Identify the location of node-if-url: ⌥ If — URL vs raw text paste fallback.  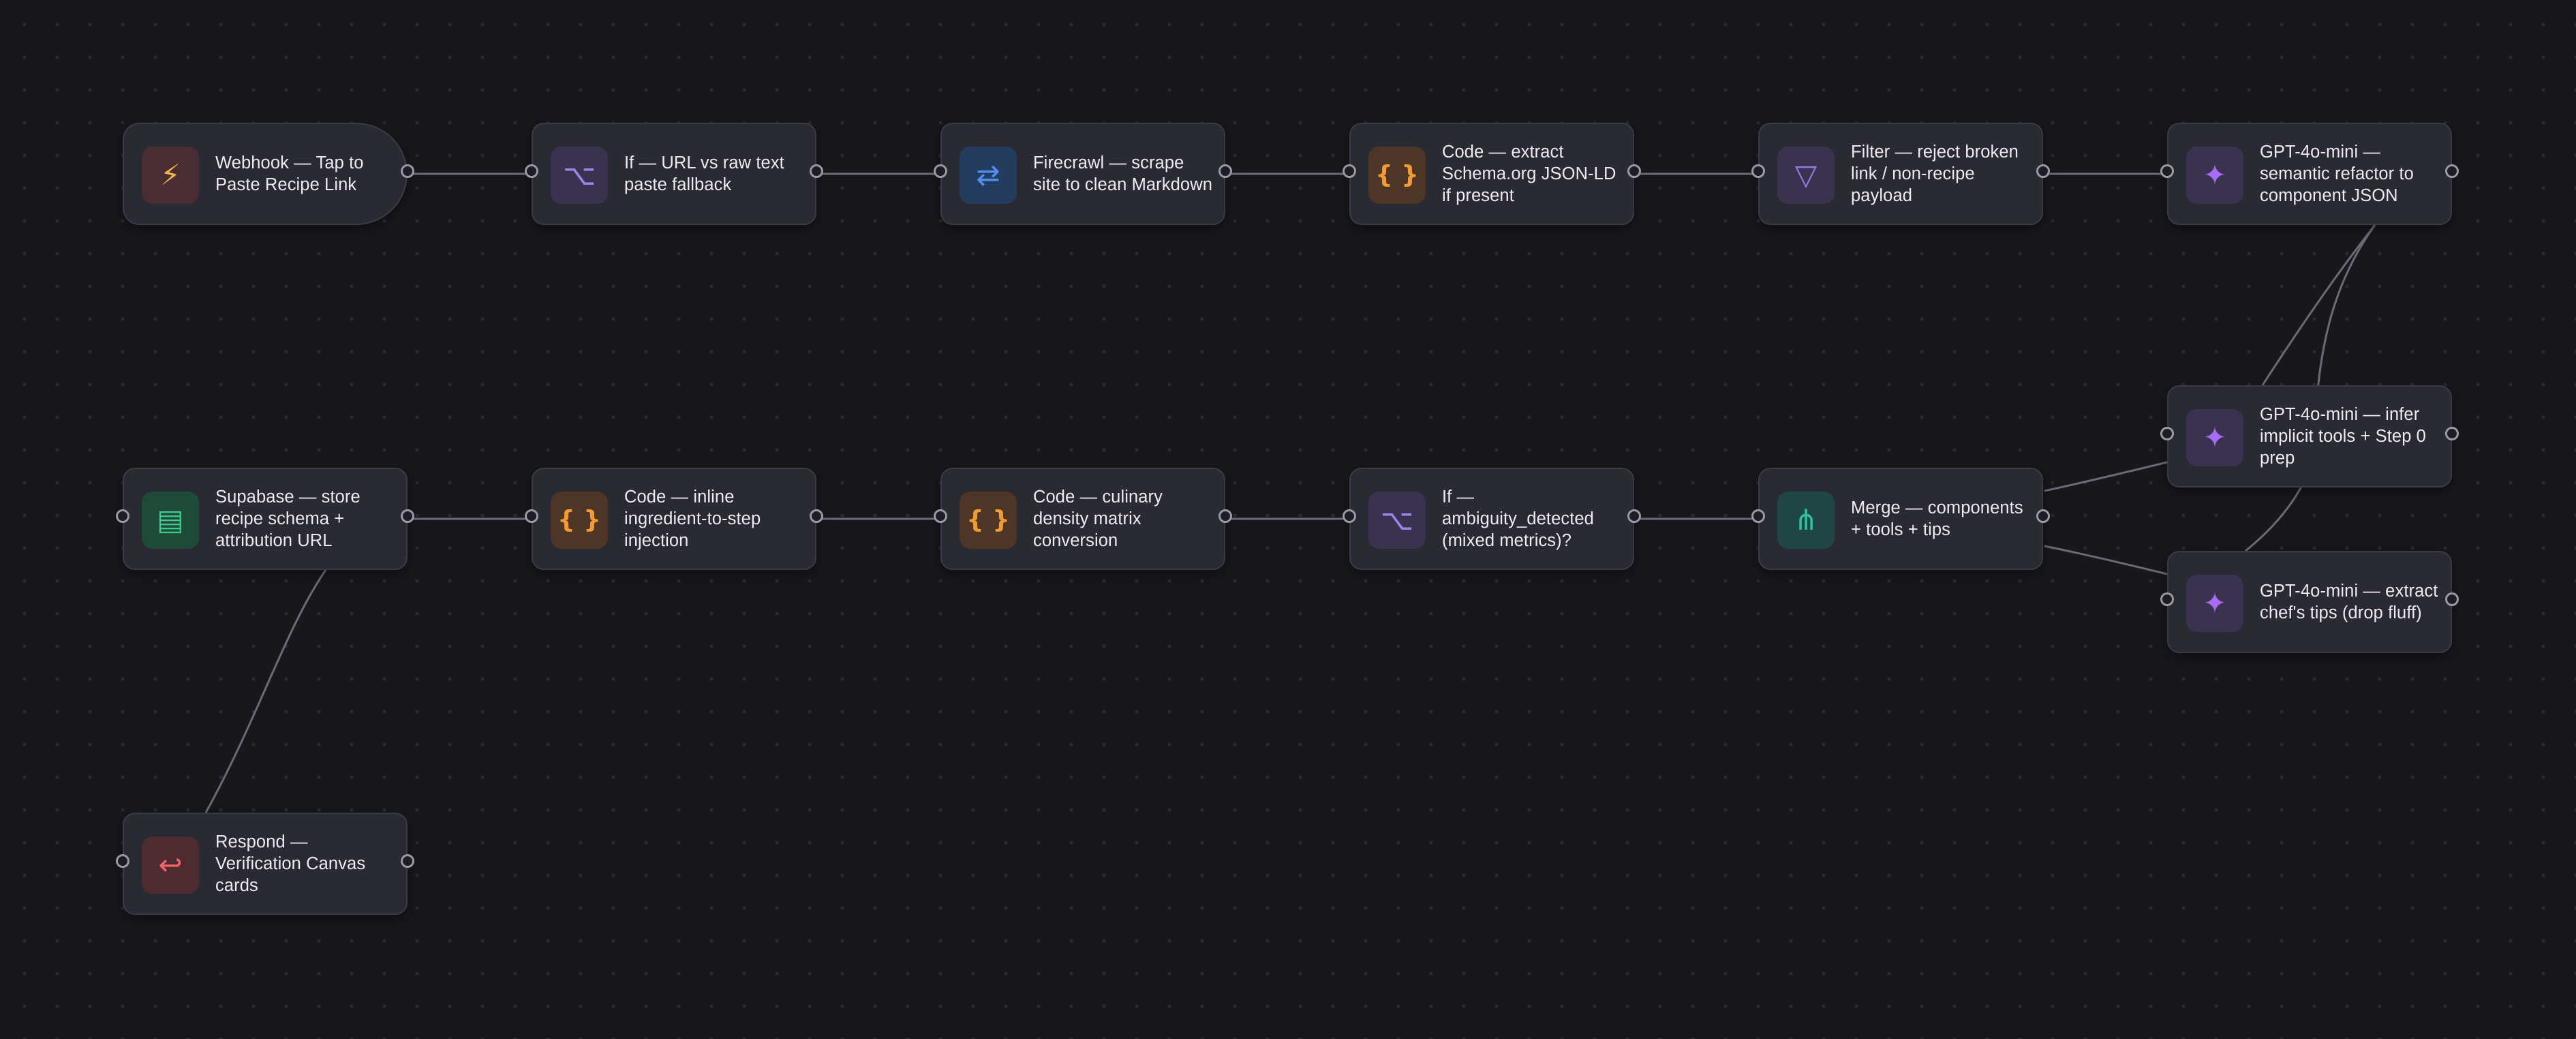
(674, 174).